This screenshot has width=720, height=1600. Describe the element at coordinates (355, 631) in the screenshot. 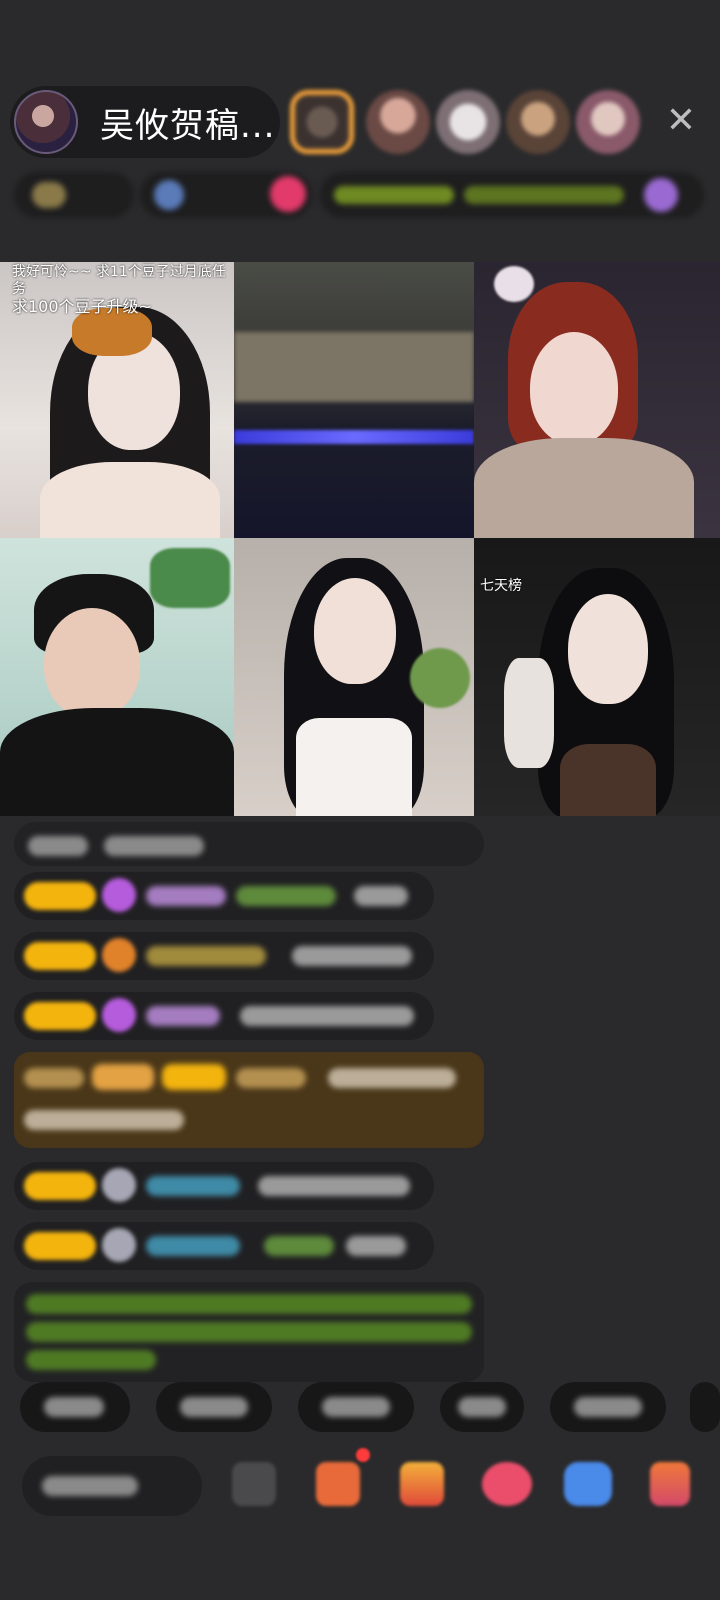

I see `tile5-face` at that location.